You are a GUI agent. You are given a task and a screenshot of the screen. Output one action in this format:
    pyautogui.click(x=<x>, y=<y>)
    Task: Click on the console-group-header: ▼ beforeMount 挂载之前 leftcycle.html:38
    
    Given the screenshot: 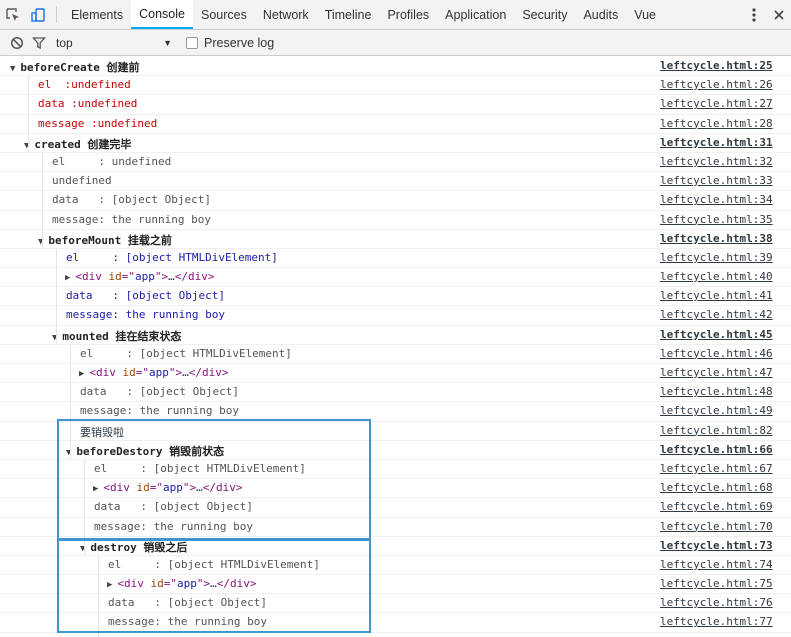 What is the action you would take?
    pyautogui.click(x=395, y=239)
    